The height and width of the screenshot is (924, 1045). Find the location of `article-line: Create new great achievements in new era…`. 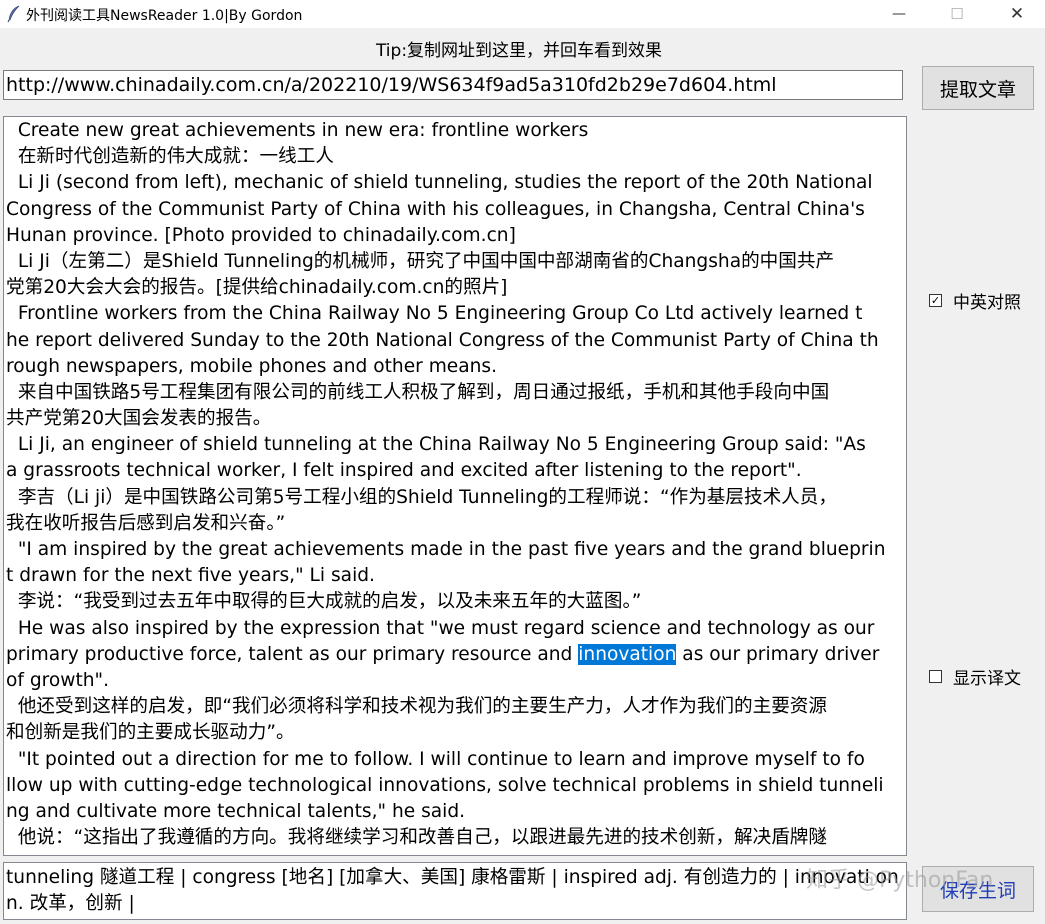

article-line: Create new great achievements in new era… is located at coordinates (297, 130).